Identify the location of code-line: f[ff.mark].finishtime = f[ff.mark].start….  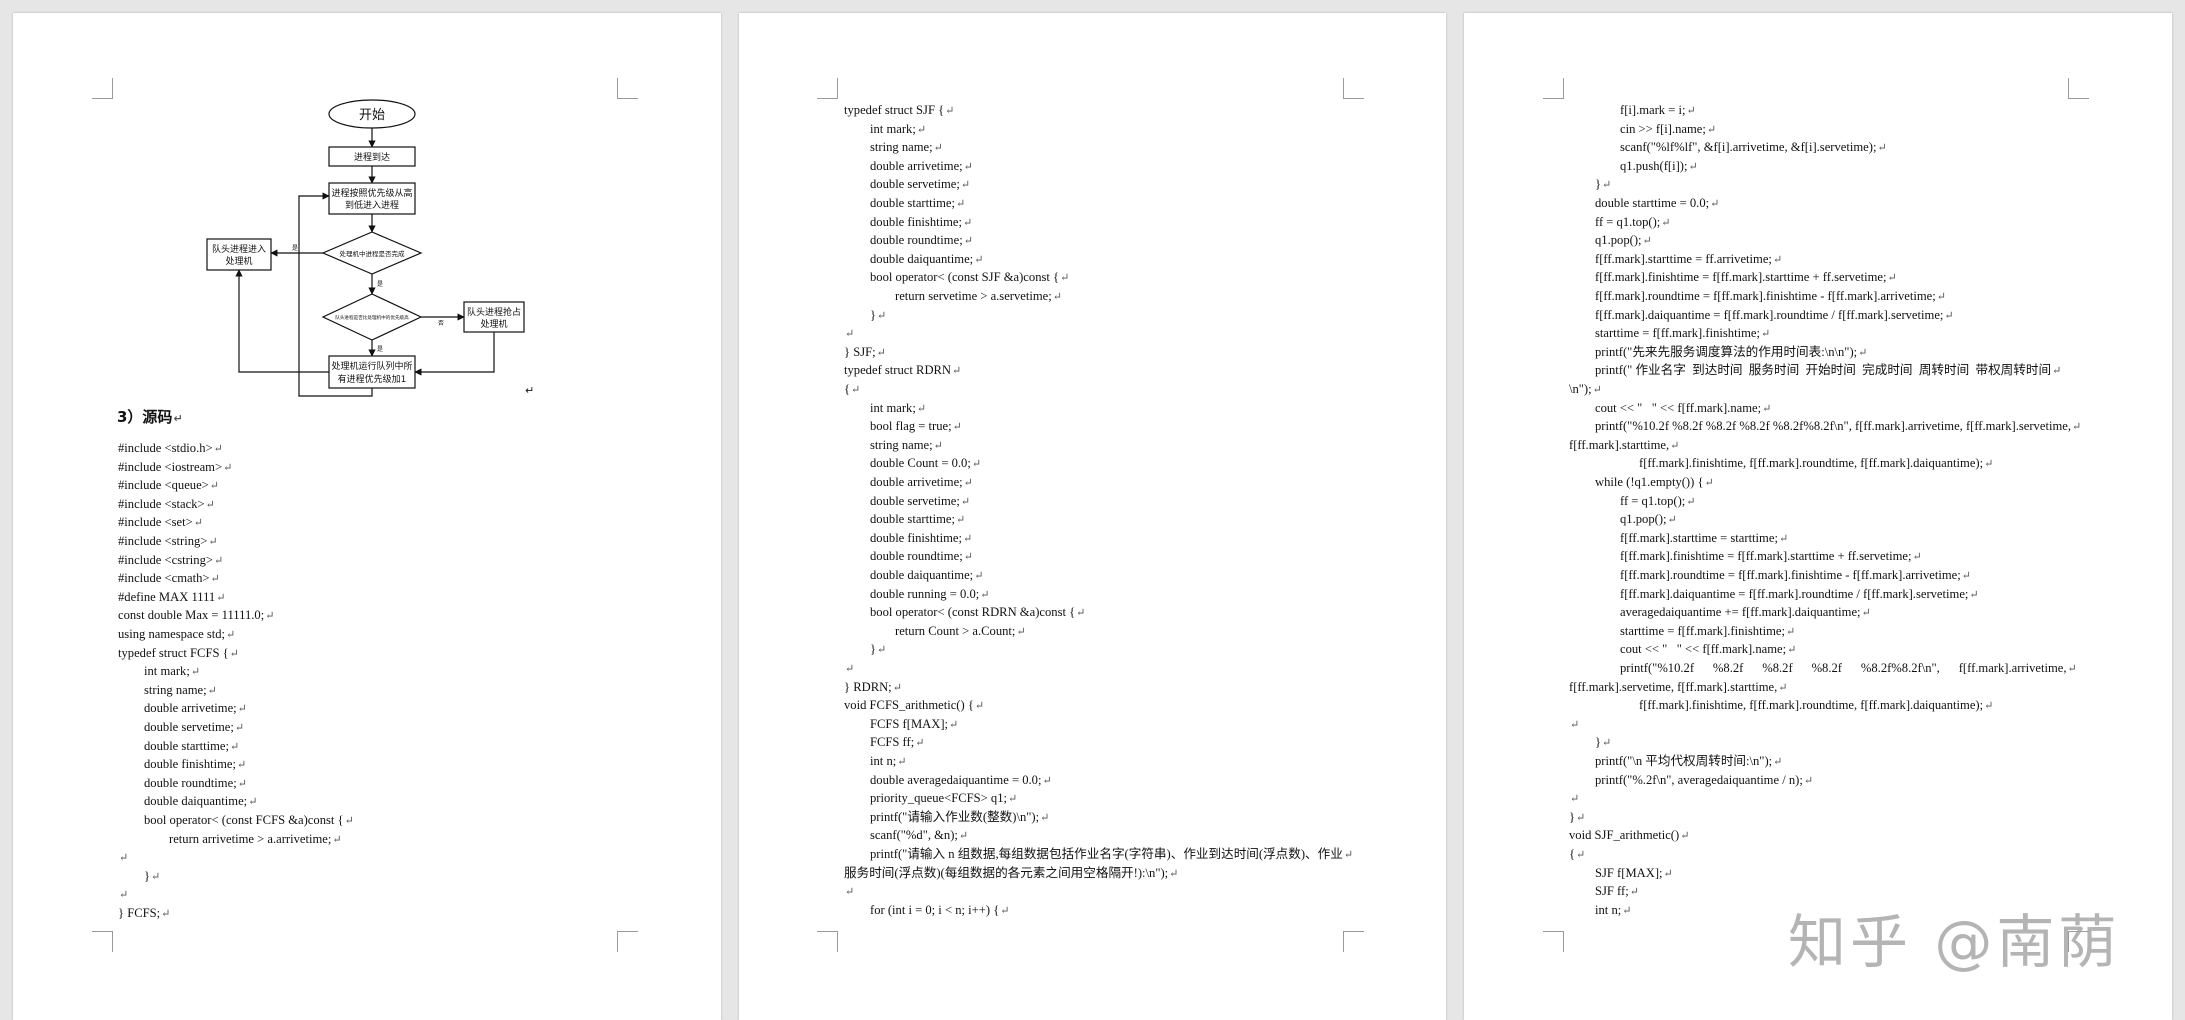
(1746, 277).